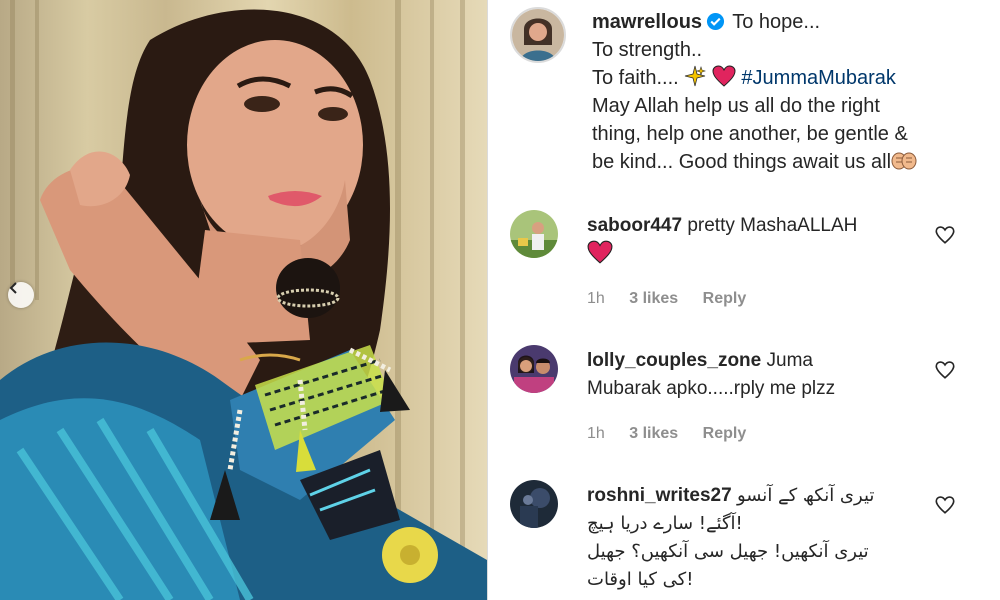 This screenshot has width=1000, height=600. Describe the element at coordinates (13, 288) in the screenshot. I see `chevron-left-icon` at that location.